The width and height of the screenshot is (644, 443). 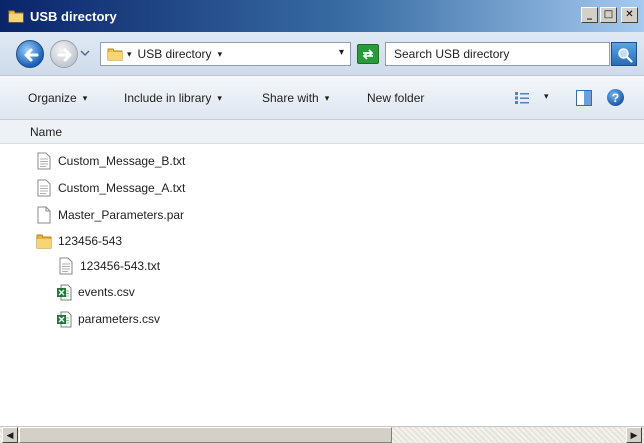 What do you see at coordinates (546, 96) in the screenshot?
I see `view-options-chevron-icon: ▾` at bounding box center [546, 96].